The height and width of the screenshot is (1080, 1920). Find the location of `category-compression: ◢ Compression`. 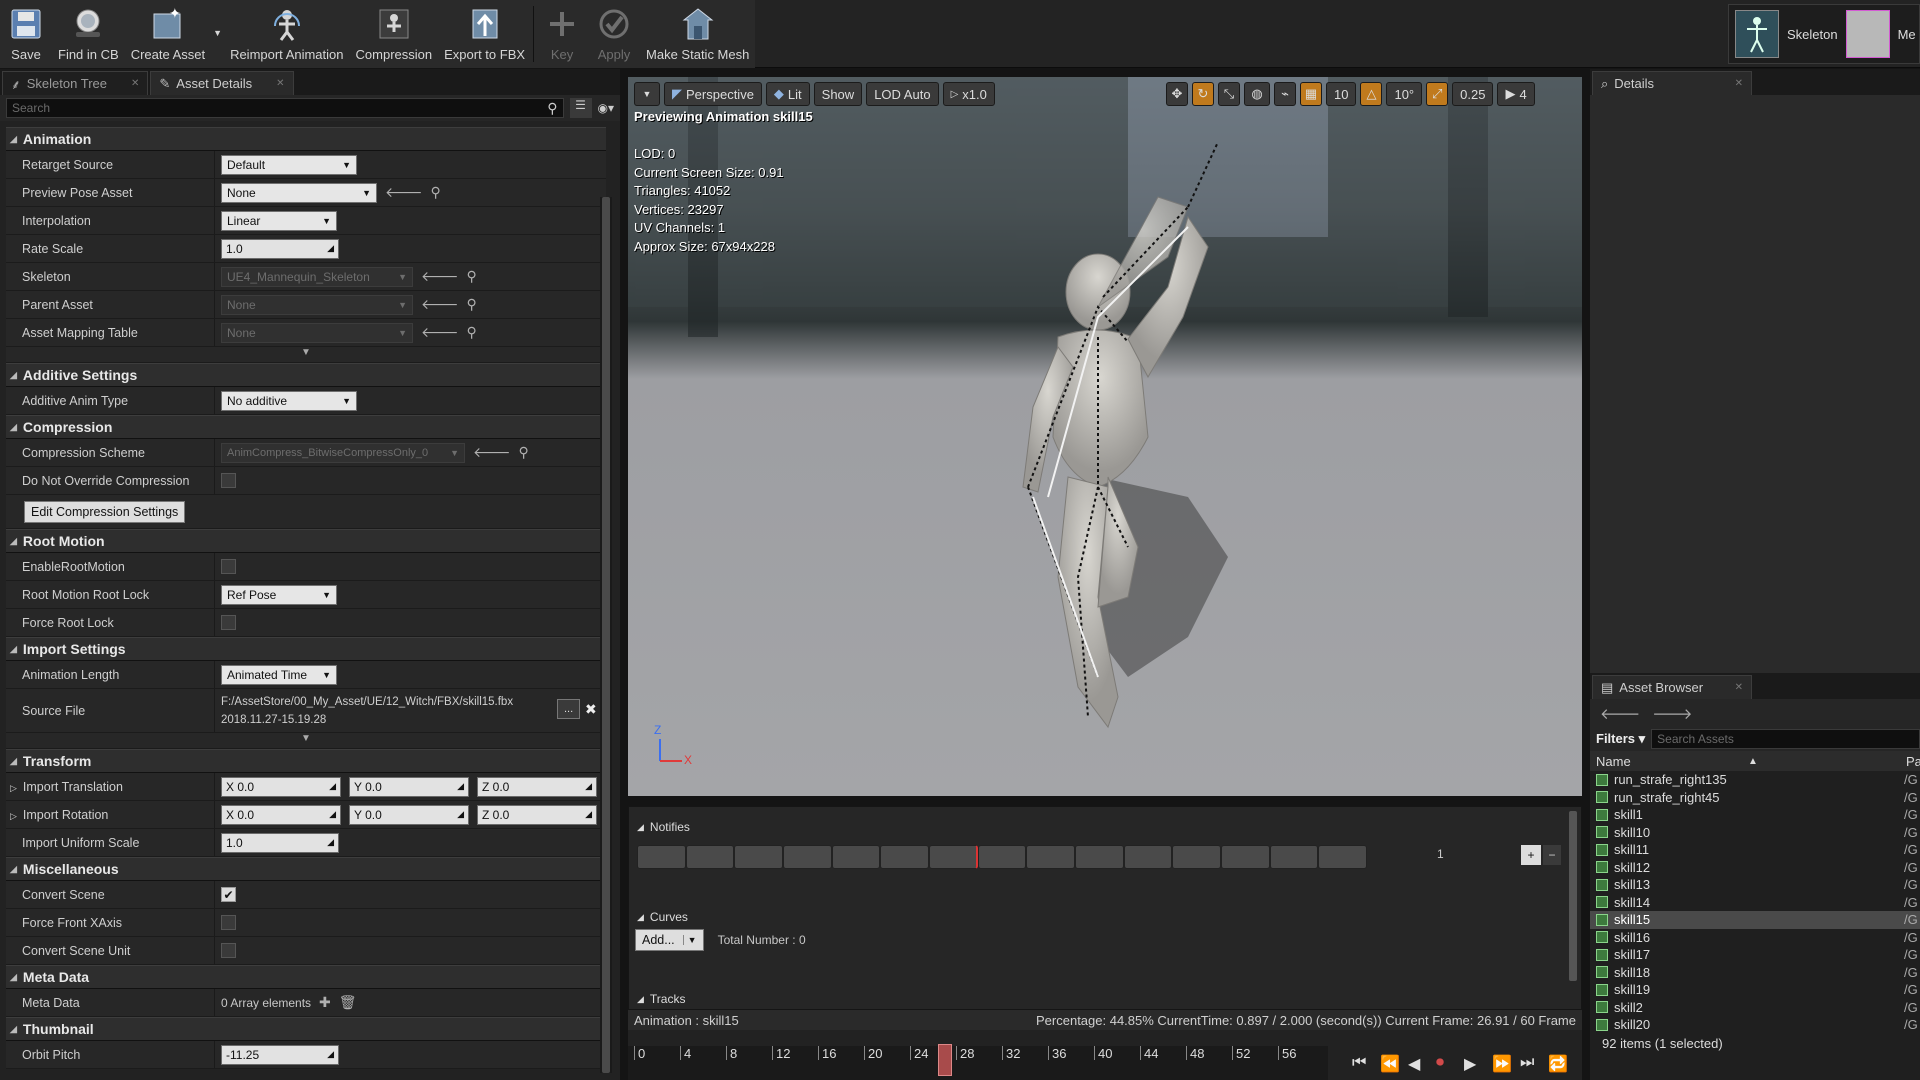

category-compression: ◢ Compression is located at coordinates (306, 427).